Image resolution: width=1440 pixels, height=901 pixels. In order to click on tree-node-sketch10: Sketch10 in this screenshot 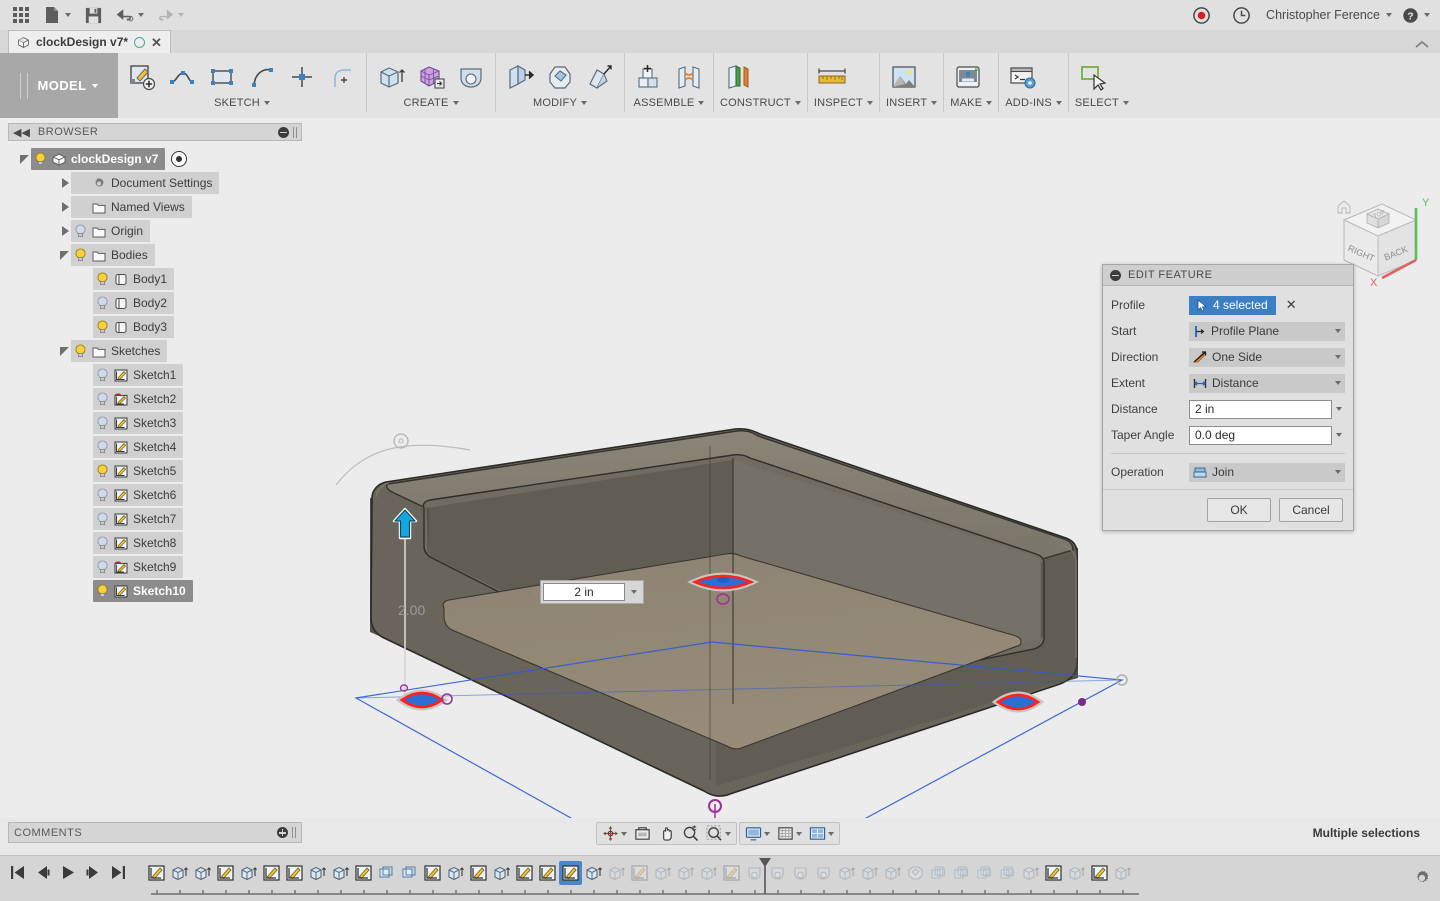, I will do `click(155, 591)`.